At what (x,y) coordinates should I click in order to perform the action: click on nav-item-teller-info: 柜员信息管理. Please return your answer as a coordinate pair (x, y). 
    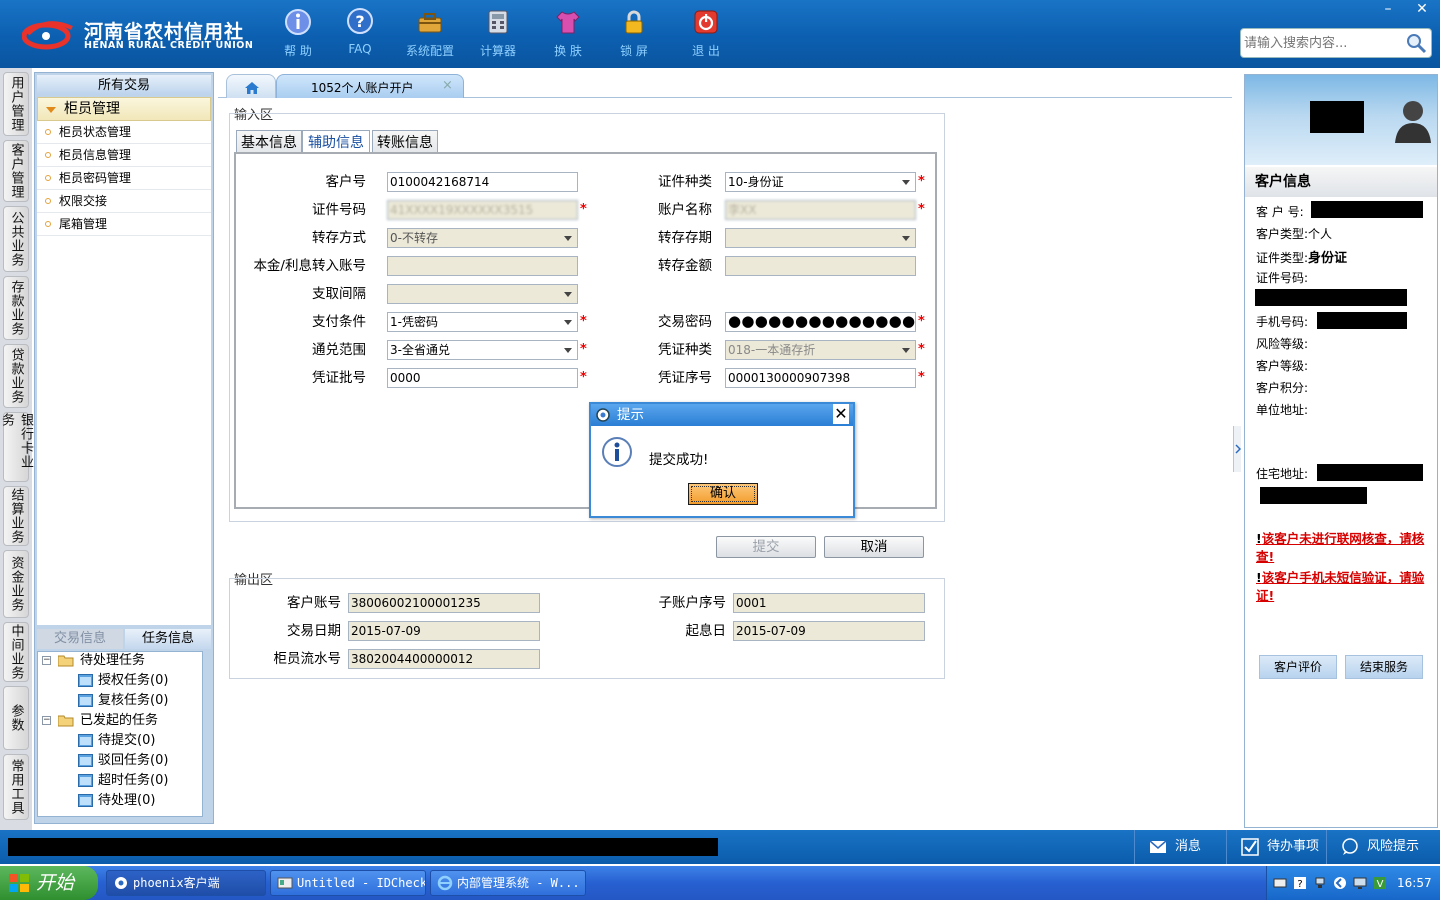
    Looking at the image, I should click on (124, 155).